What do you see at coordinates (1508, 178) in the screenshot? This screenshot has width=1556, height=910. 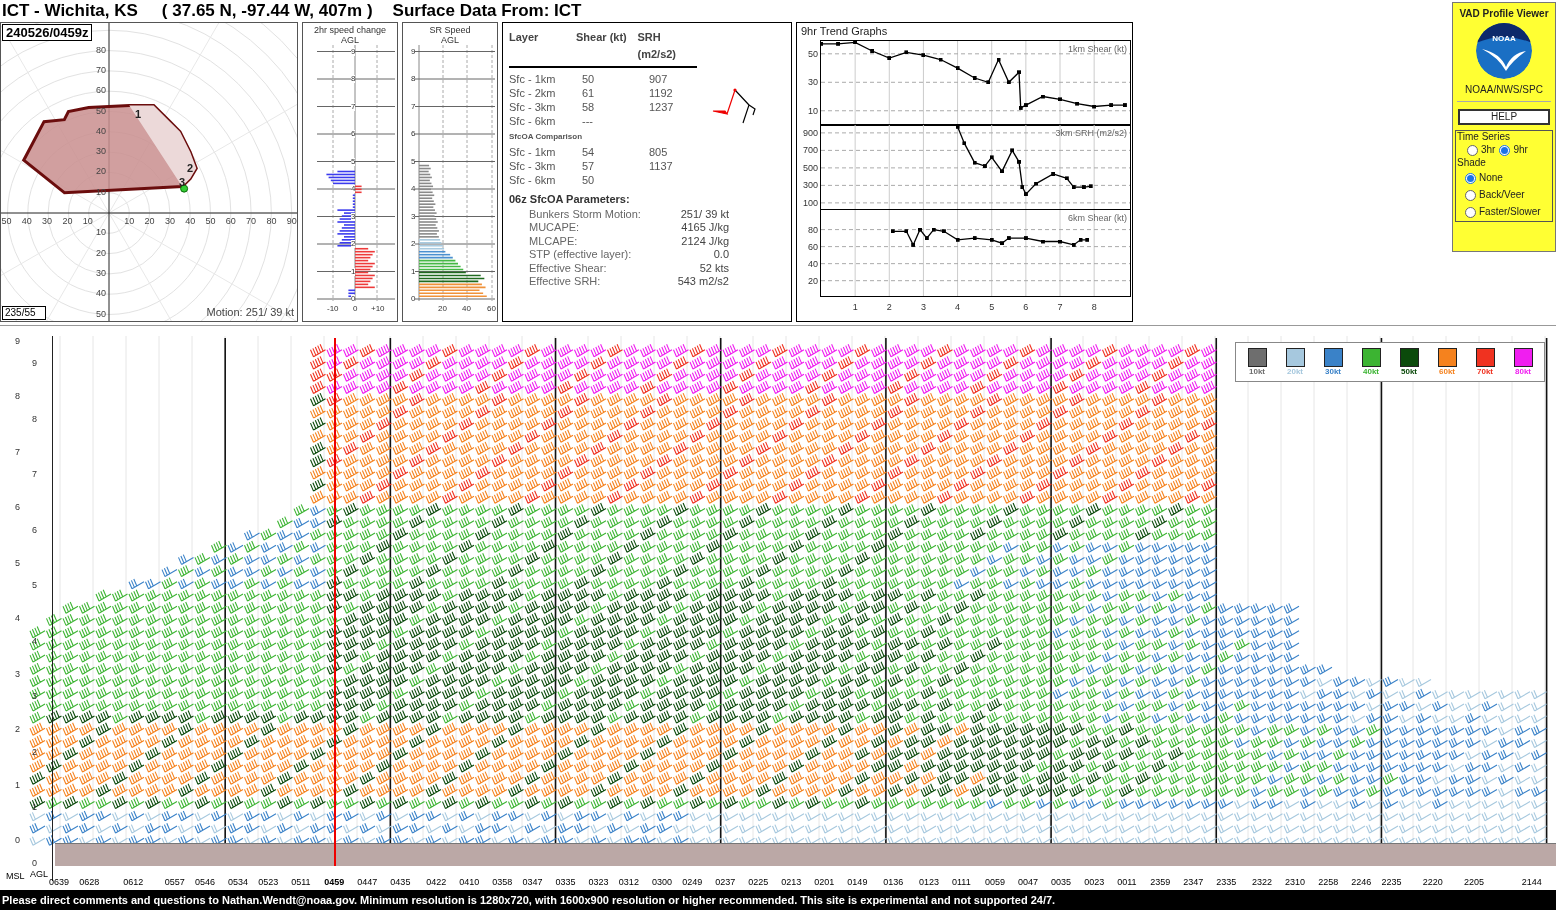 I see `radio-option: None` at bounding box center [1508, 178].